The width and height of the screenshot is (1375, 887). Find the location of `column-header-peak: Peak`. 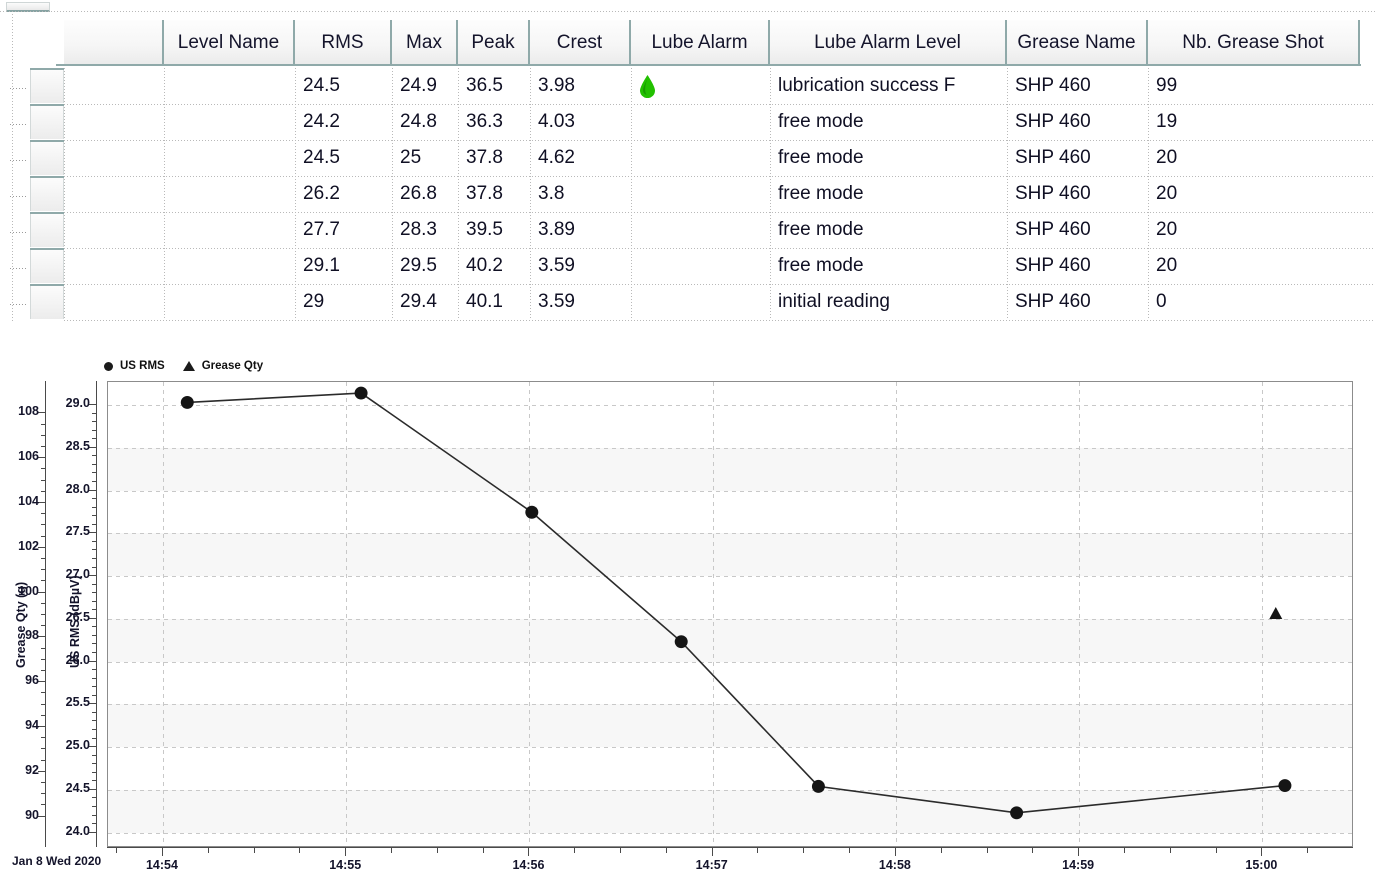

column-header-peak: Peak is located at coordinates (494, 43).